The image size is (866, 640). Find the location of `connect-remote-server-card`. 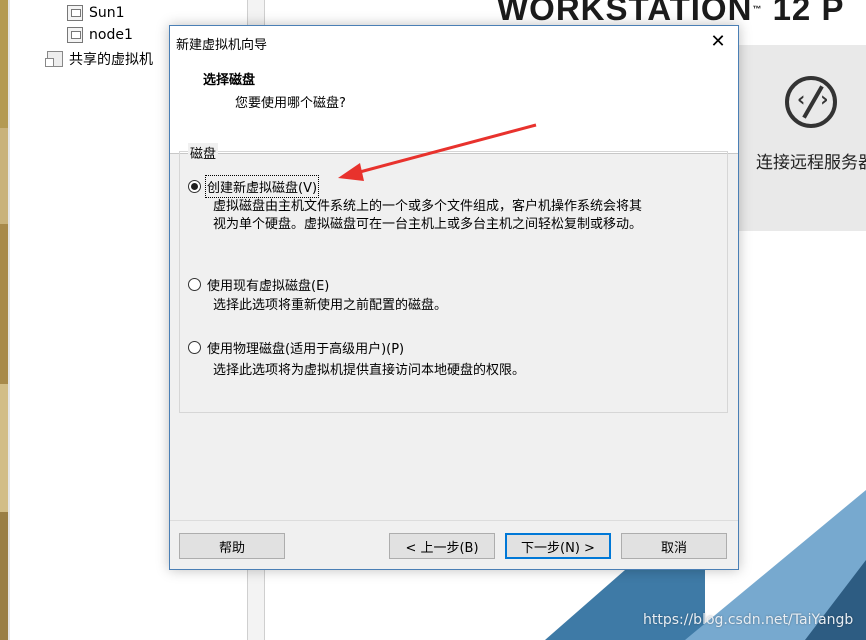

connect-remote-server-card is located at coordinates (800, 138).